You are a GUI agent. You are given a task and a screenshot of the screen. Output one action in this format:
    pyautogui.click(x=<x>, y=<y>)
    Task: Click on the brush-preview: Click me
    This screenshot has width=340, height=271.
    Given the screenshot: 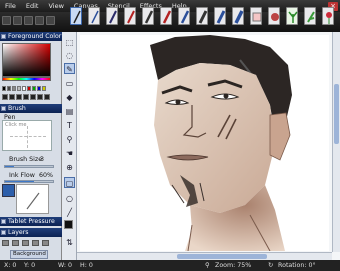 What is the action you would take?
    pyautogui.click(x=27, y=135)
    